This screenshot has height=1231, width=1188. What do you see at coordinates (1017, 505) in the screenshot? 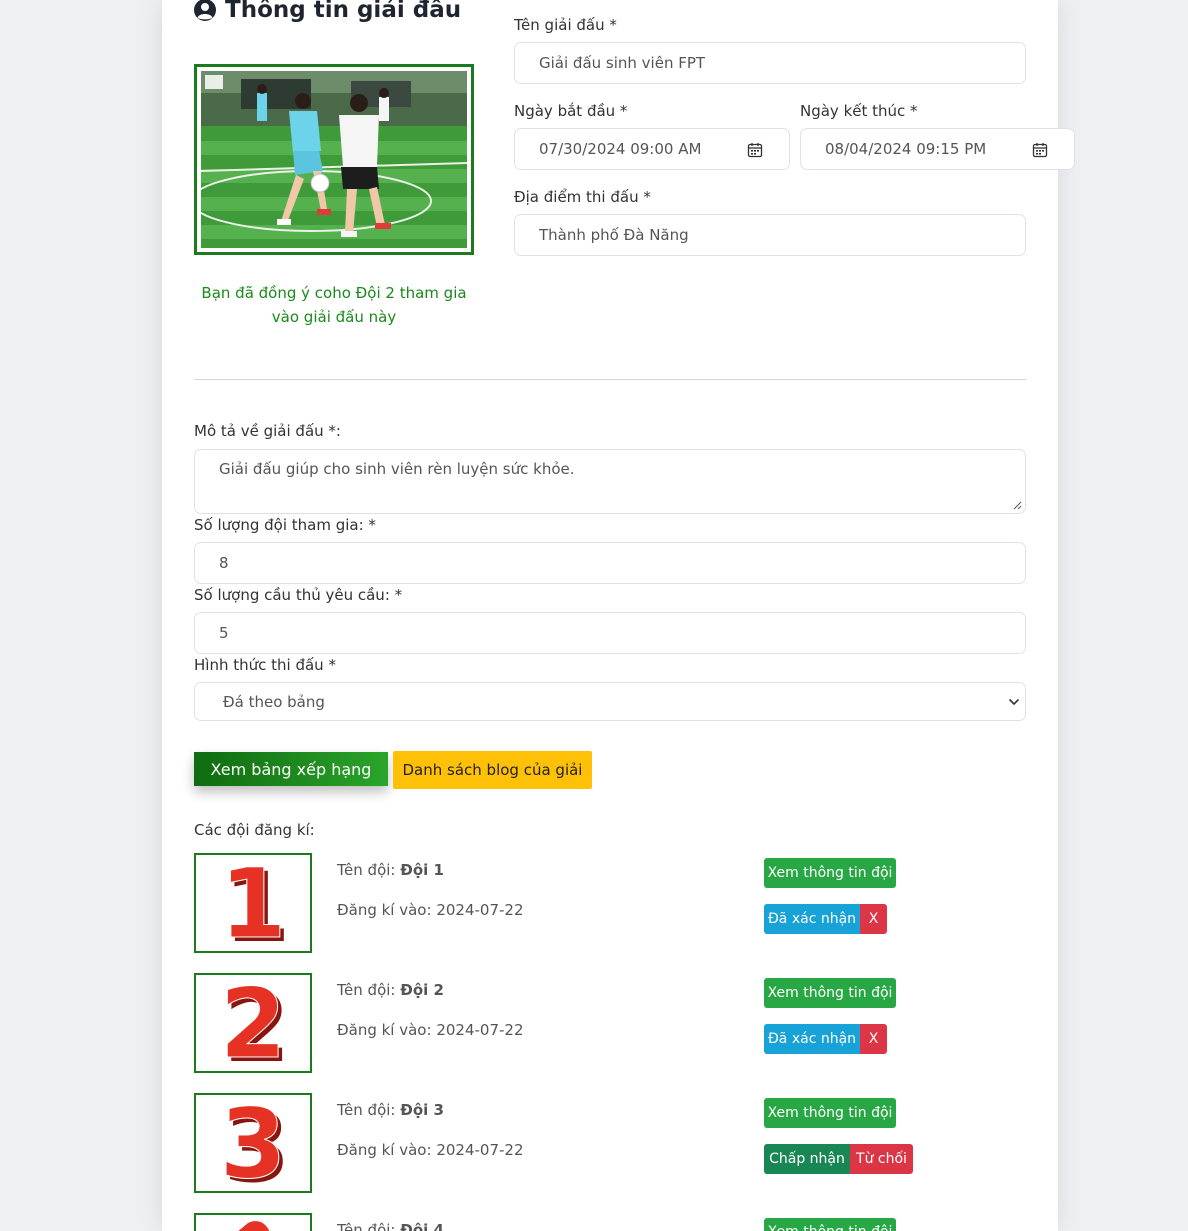
I see `resize-grip-icon` at bounding box center [1017, 505].